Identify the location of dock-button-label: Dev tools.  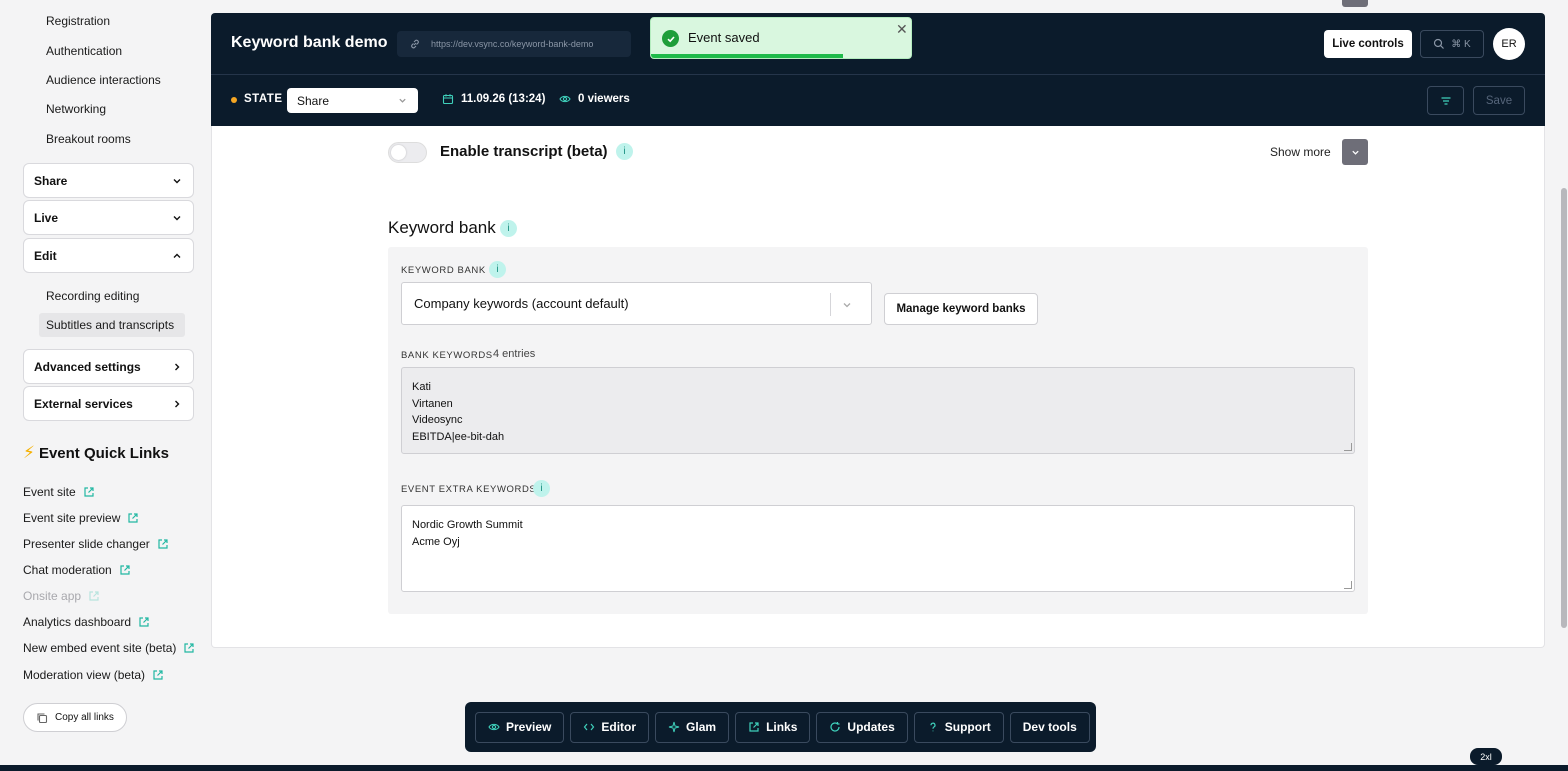
(1049, 727).